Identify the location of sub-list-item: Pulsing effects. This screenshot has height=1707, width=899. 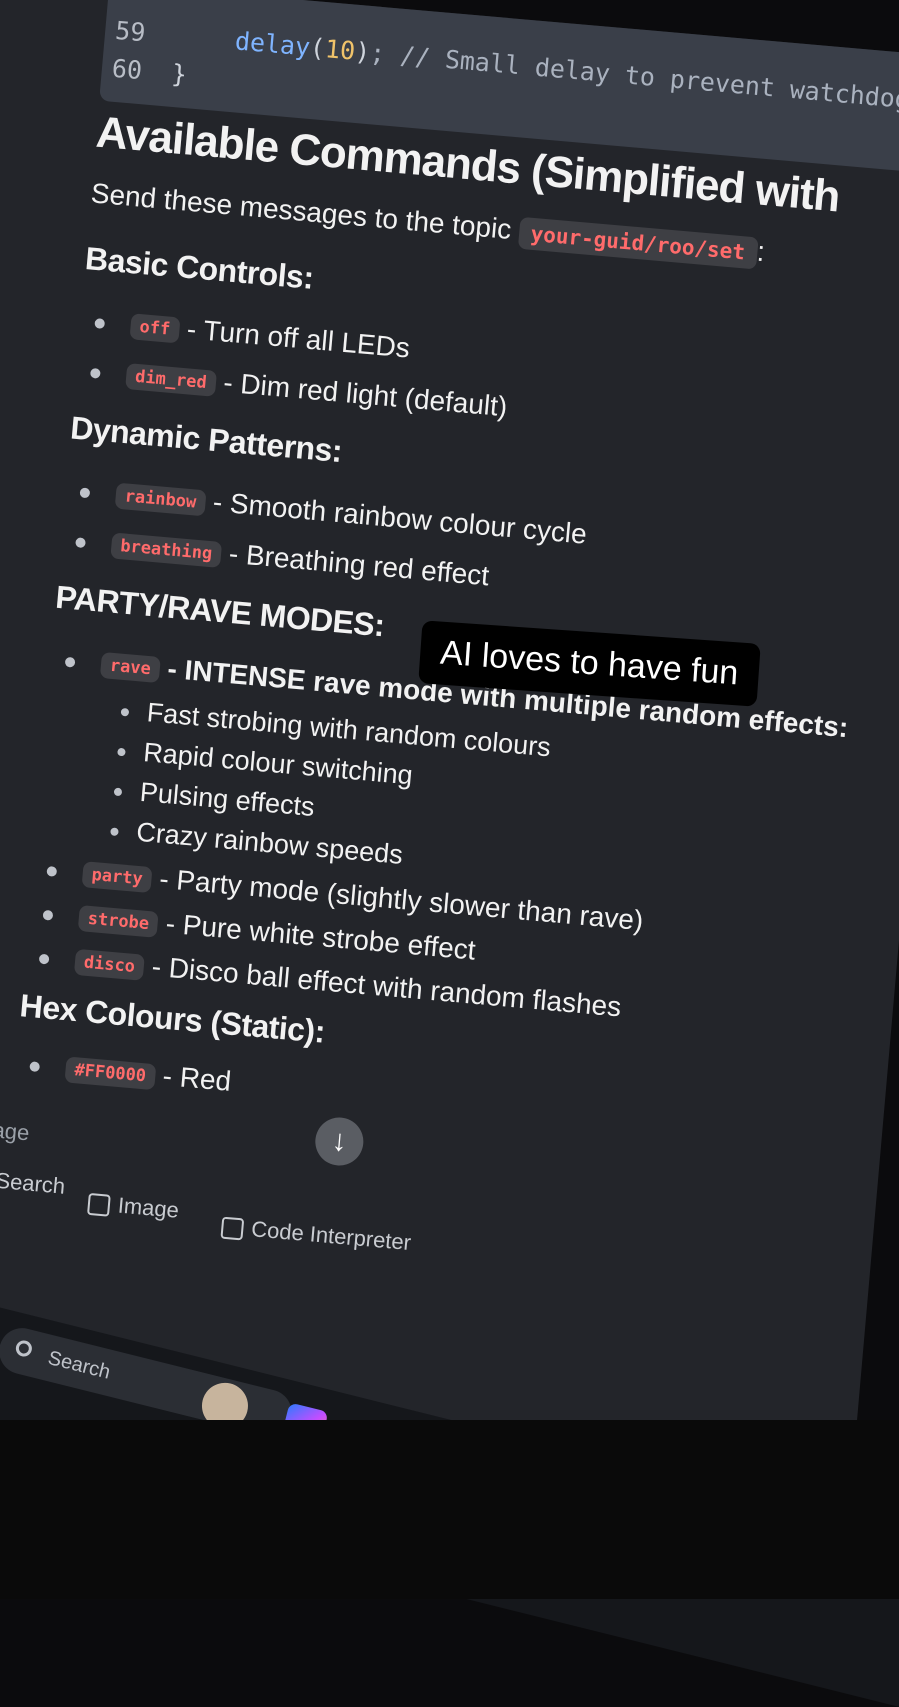
(214, 799).